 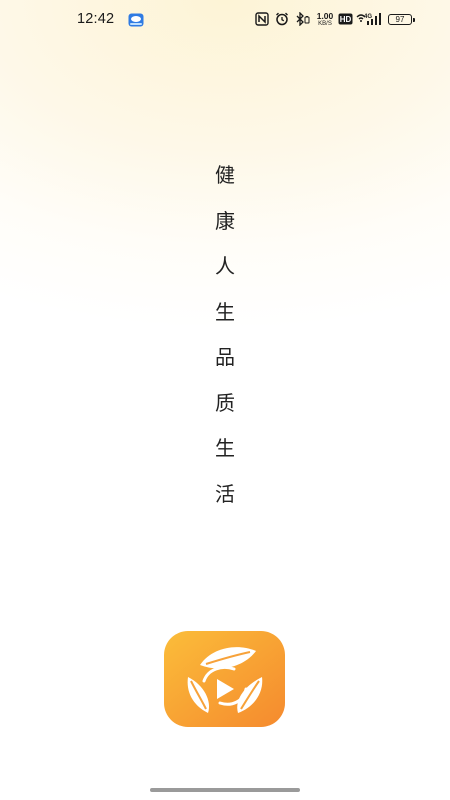 I want to click on svg-text: HD, so click(x=346, y=19).